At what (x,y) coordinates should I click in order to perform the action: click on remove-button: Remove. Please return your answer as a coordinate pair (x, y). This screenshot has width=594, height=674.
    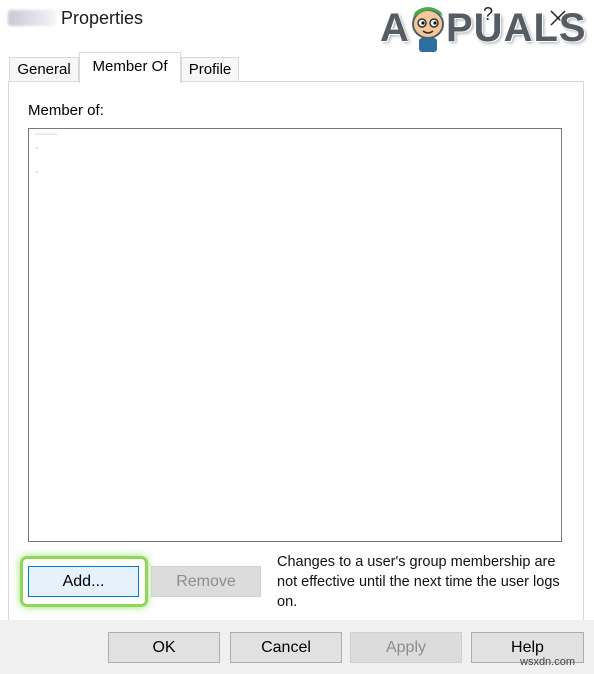
    Looking at the image, I should click on (206, 581).